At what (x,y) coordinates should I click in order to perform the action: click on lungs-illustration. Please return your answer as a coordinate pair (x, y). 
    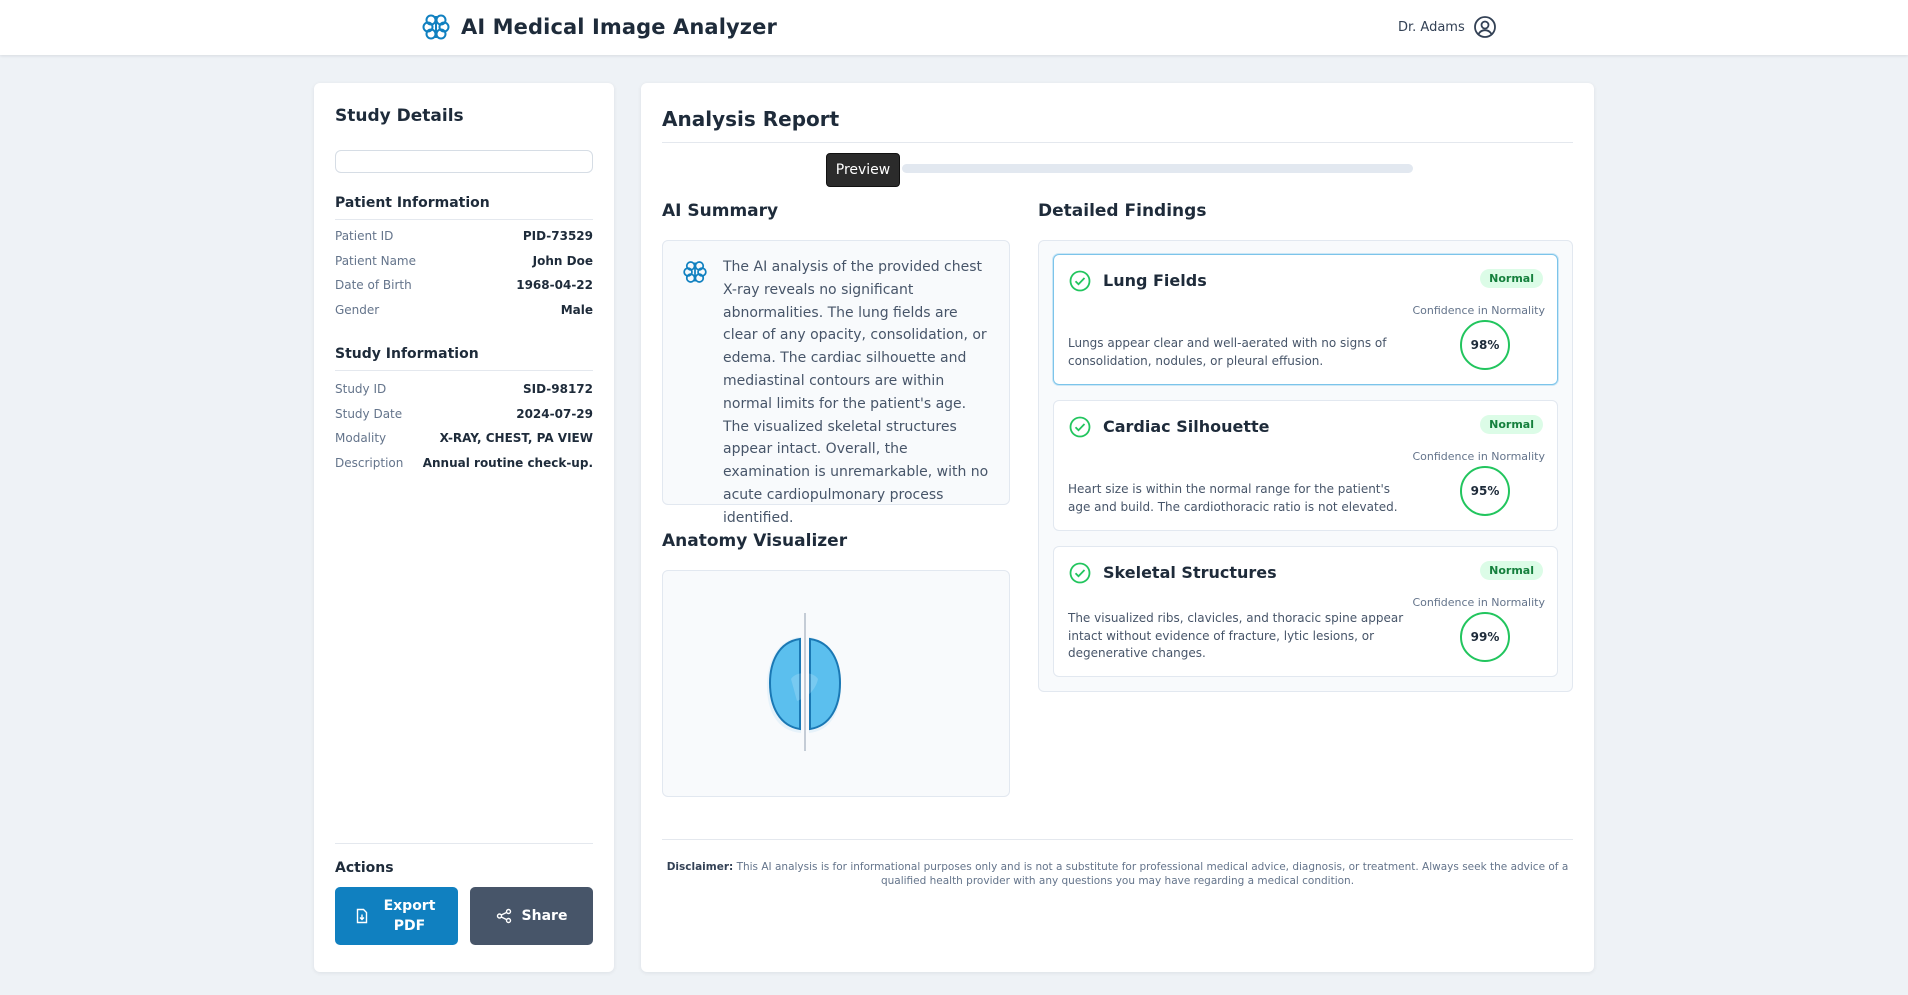
    Looking at the image, I should click on (804, 682).